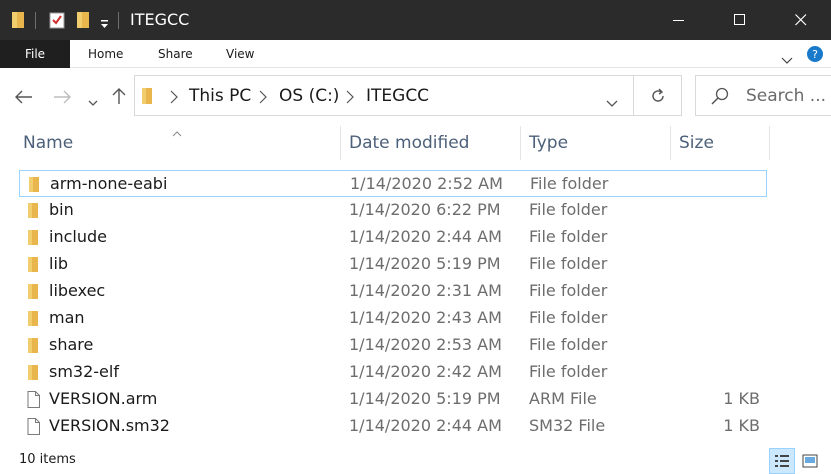 The height and width of the screenshot is (474, 831). I want to click on file-row: bin 1/14/2020 6:22 PM File folder, so click(393, 210).